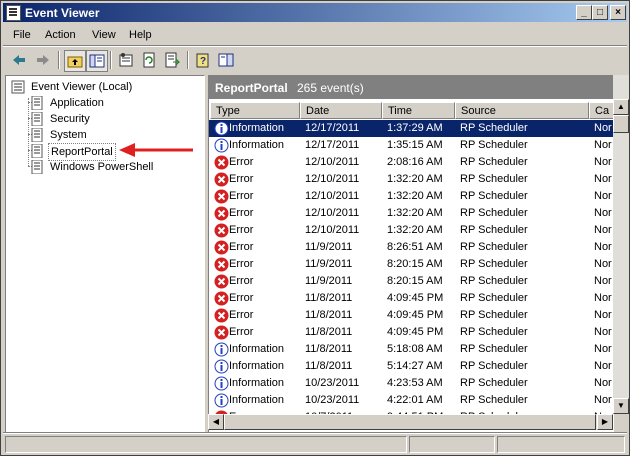 This screenshot has height=456, width=630. I want to click on column-header-source: Source, so click(522, 110).